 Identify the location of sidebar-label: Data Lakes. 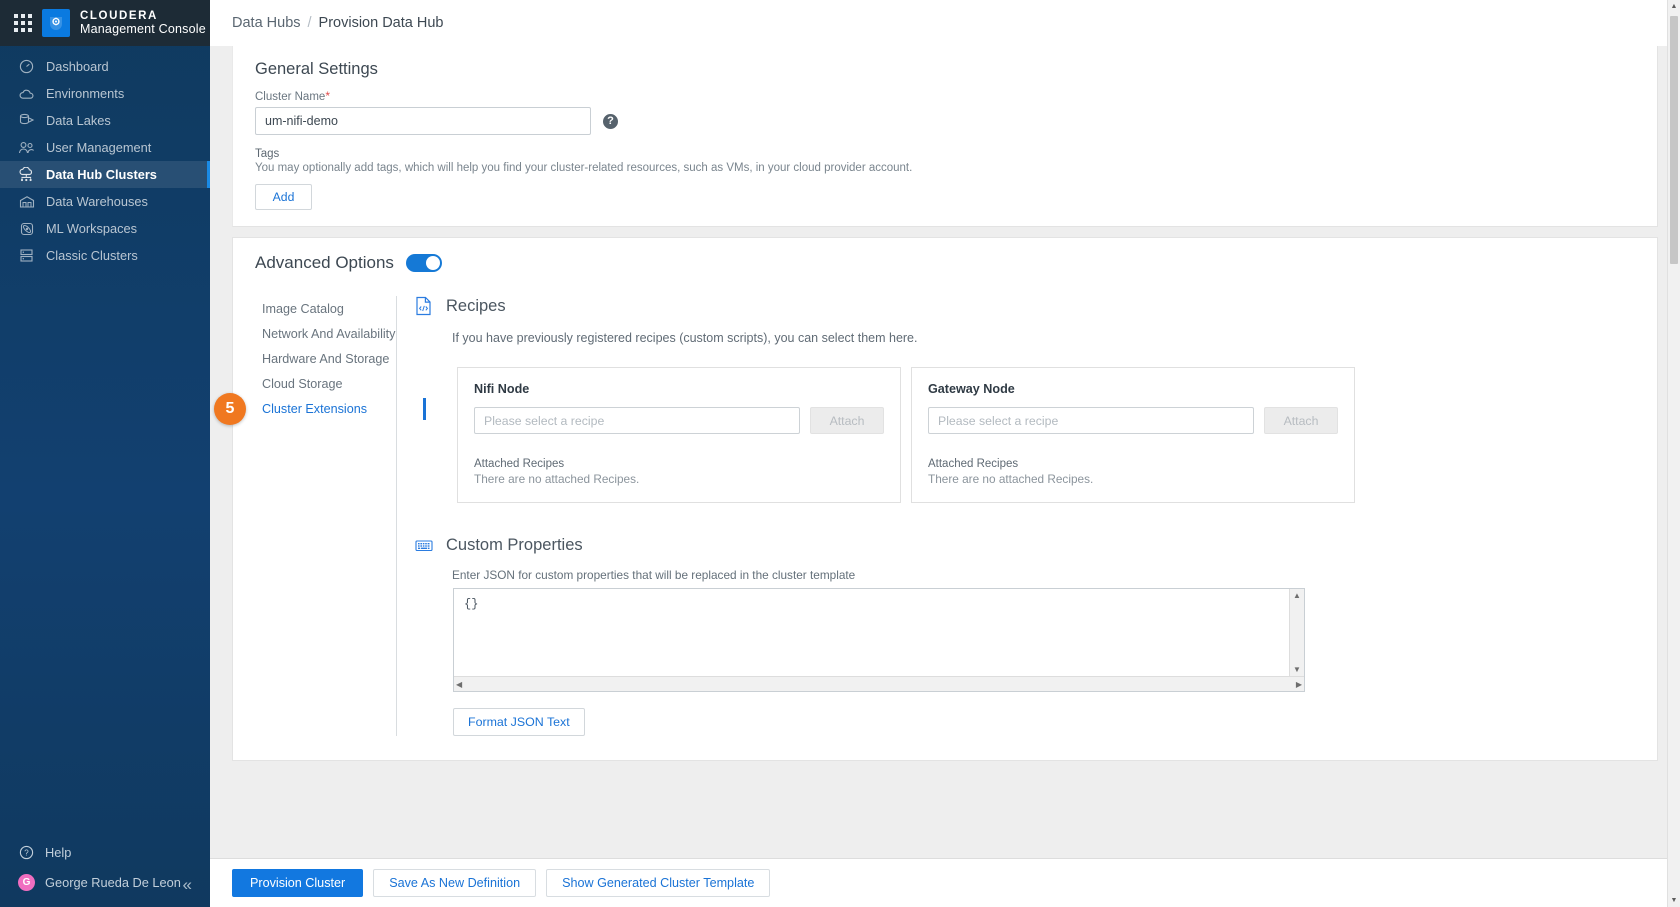
(78, 120).